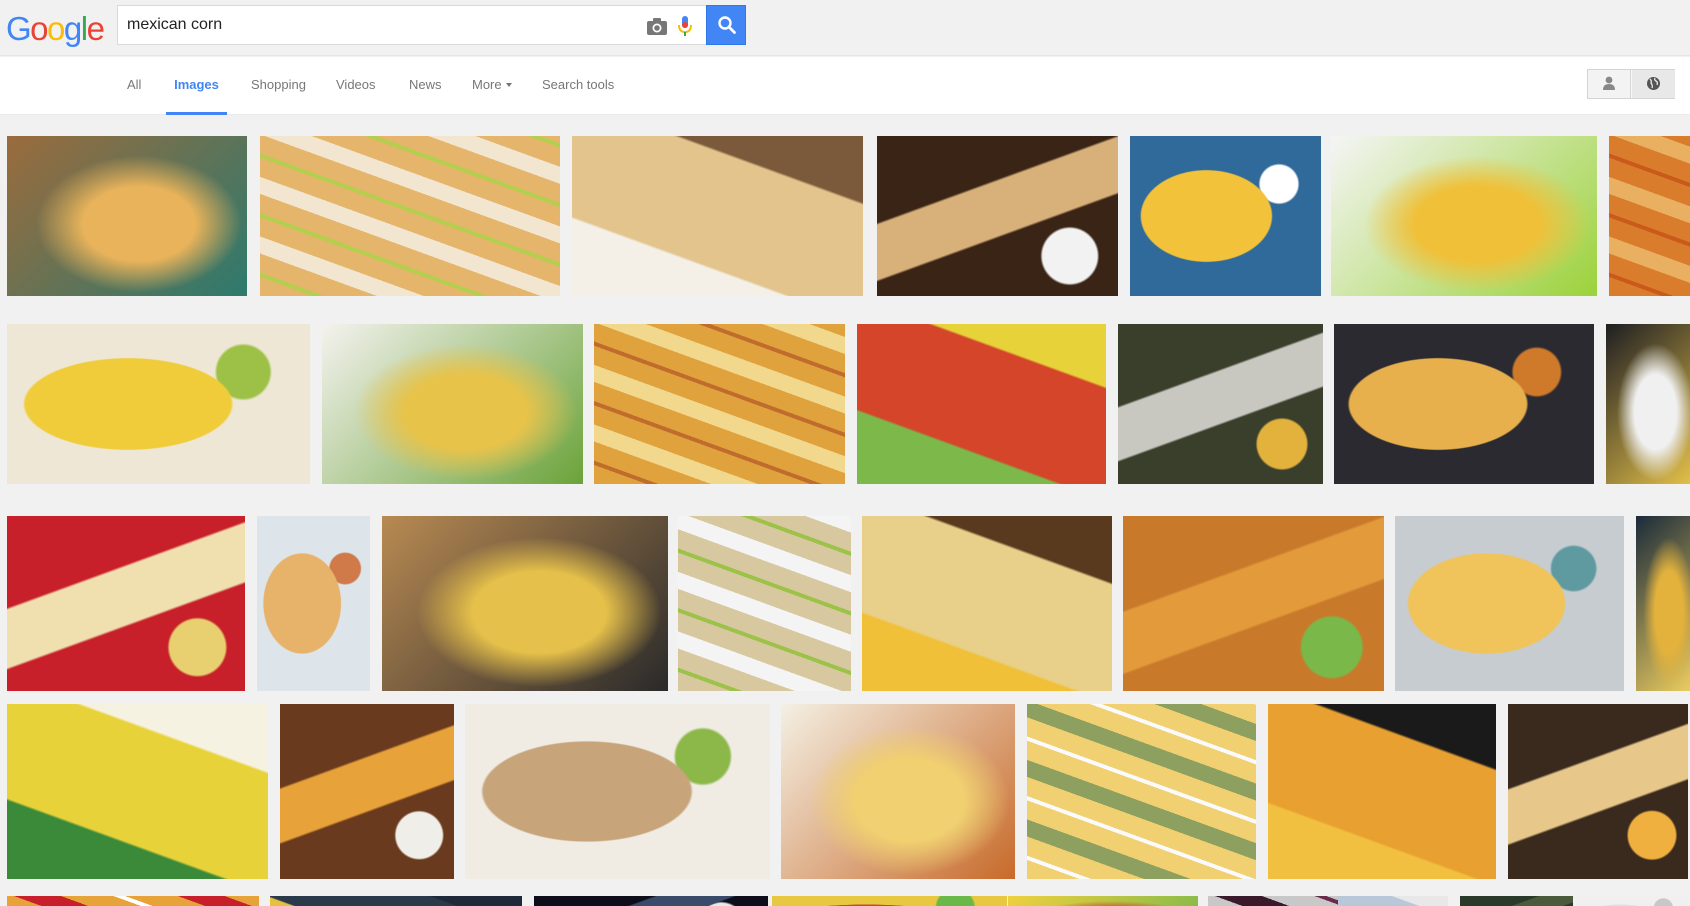  What do you see at coordinates (196, 86) in the screenshot?
I see `tab-images: Images` at bounding box center [196, 86].